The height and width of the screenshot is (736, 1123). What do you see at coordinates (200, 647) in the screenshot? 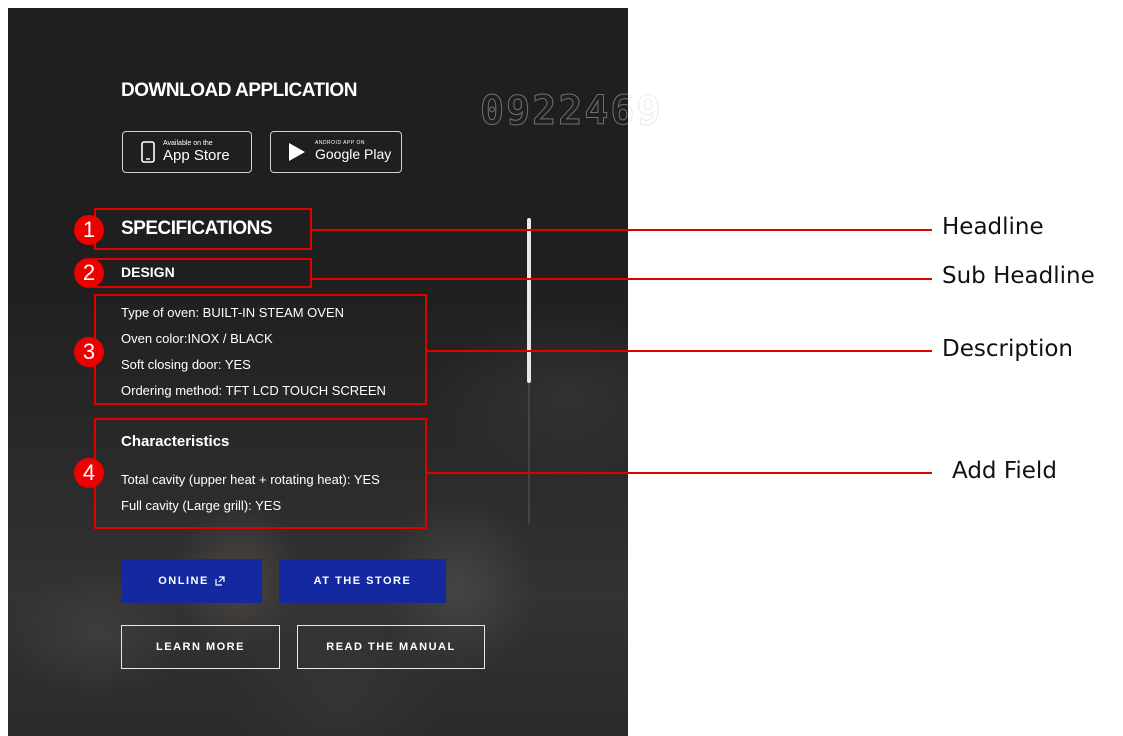
I see `learn-more-button: LEARN MORE` at bounding box center [200, 647].